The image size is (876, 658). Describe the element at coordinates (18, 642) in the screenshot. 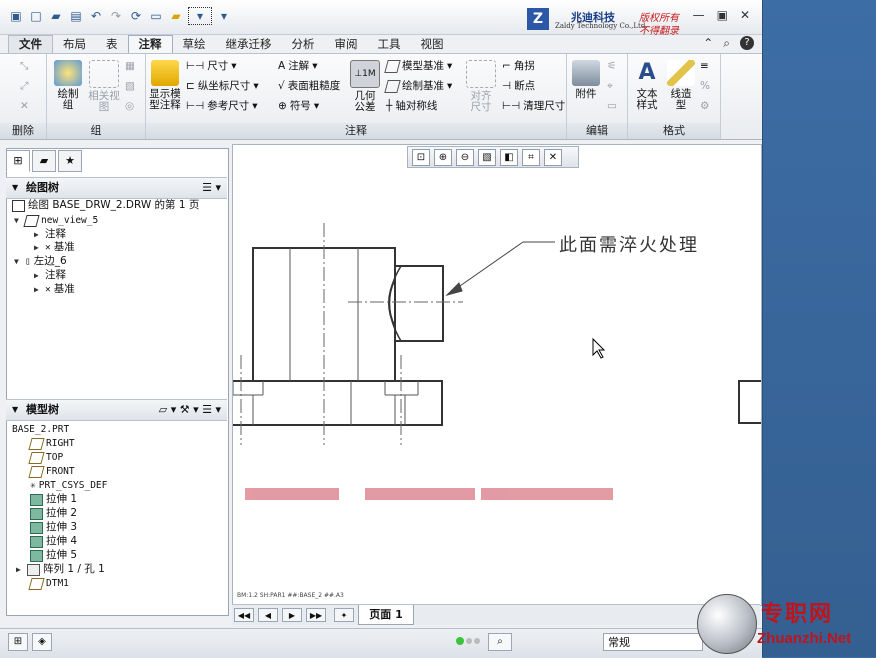

I see `navigator-toggle-icon: ⊞` at that location.